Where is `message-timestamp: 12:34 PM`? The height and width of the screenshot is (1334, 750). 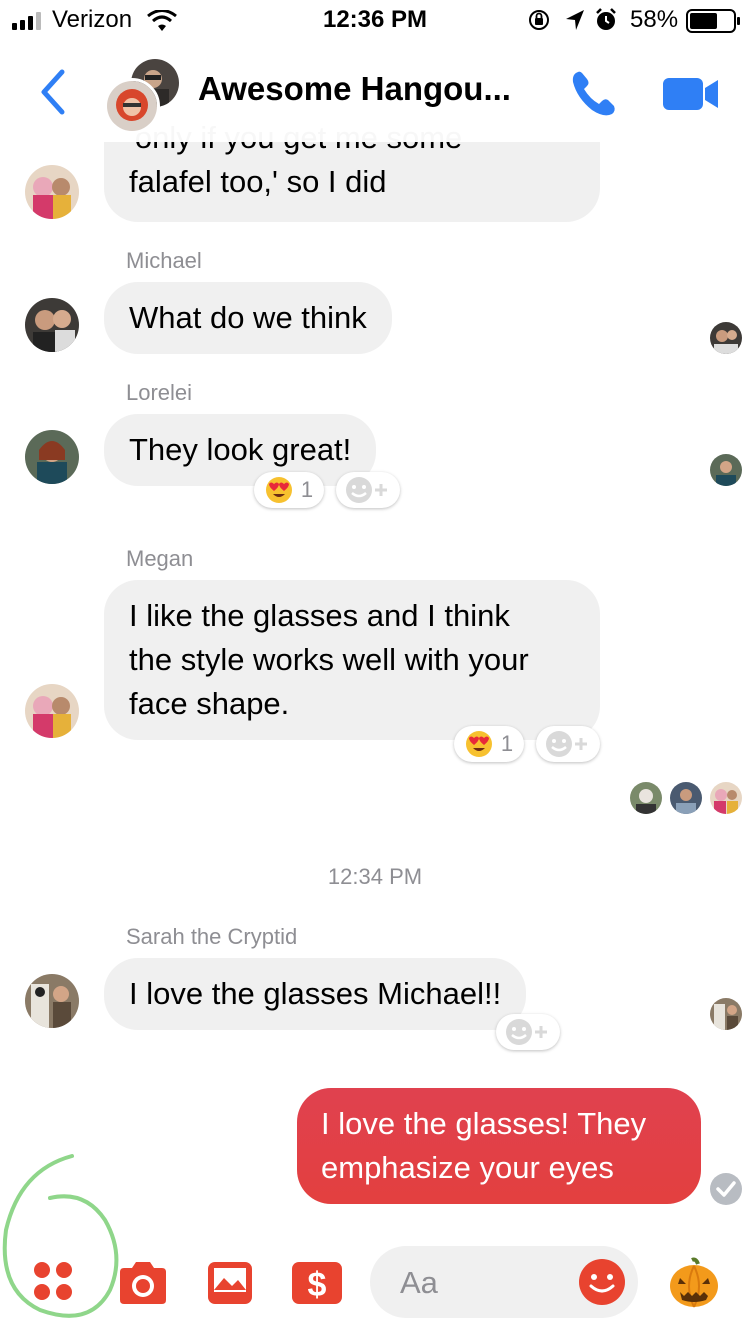 message-timestamp: 12:34 PM is located at coordinates (375, 876).